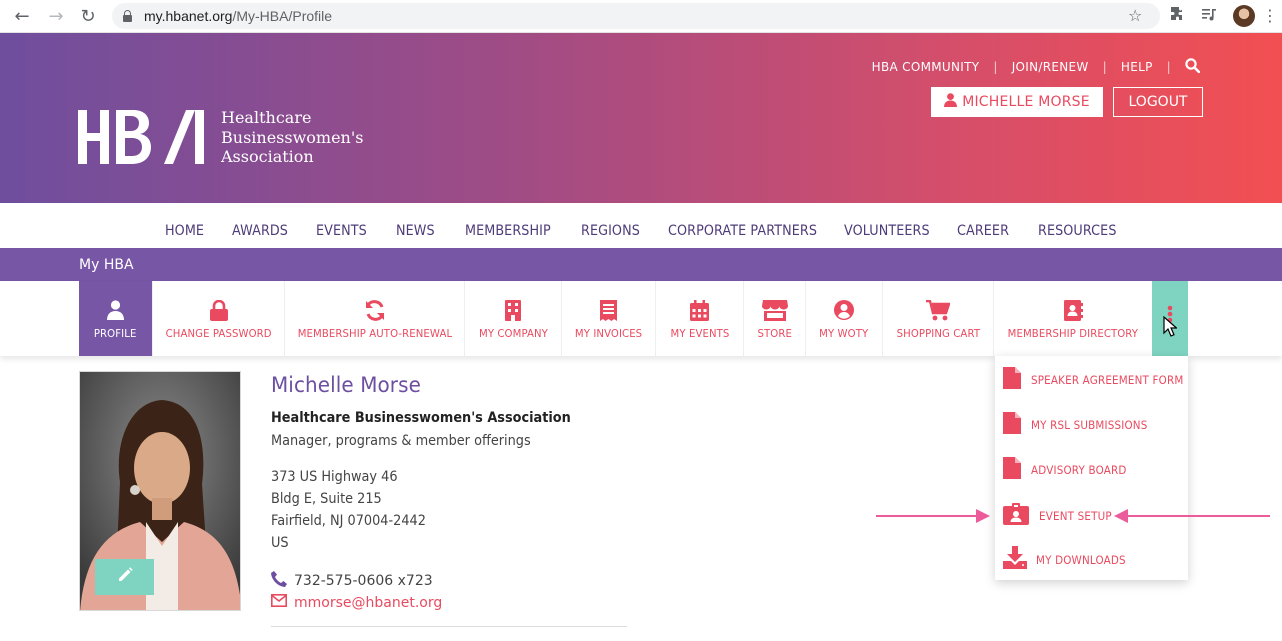 This screenshot has height=641, width=1282. What do you see at coordinates (1021, 516) in the screenshot?
I see `id-badge-icon` at bounding box center [1021, 516].